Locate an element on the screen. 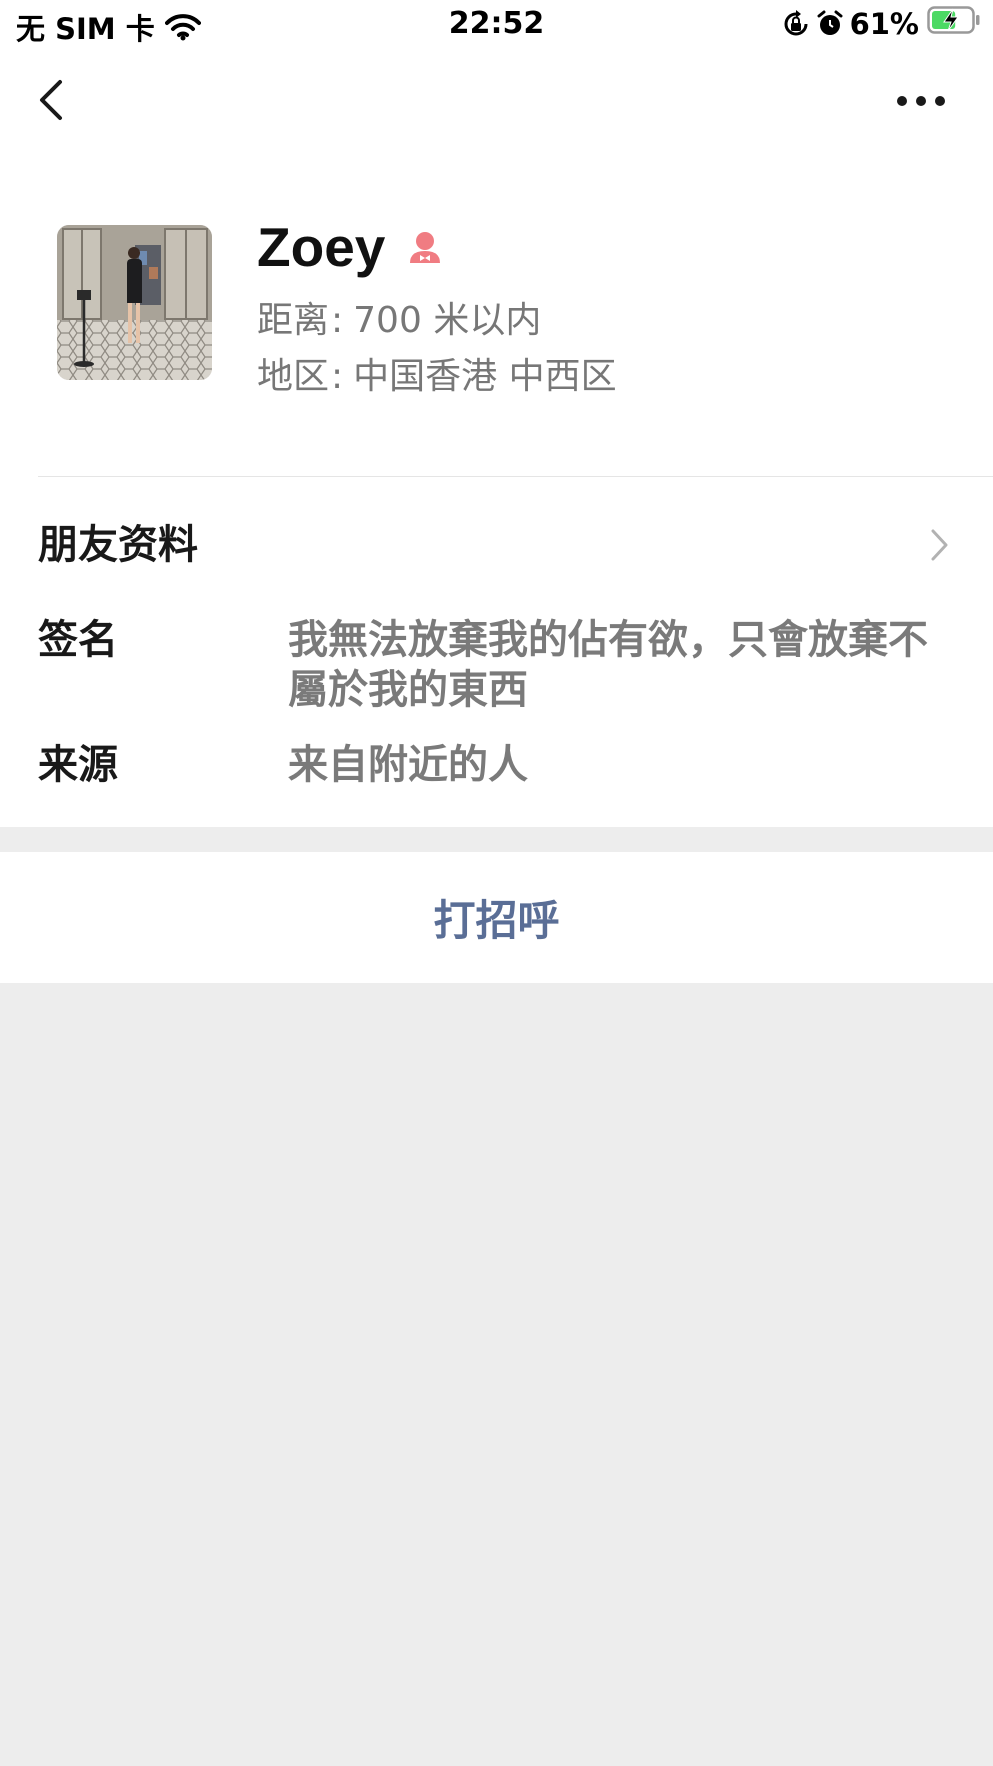  source-value: 来自附近的人 is located at coordinates (408, 765).